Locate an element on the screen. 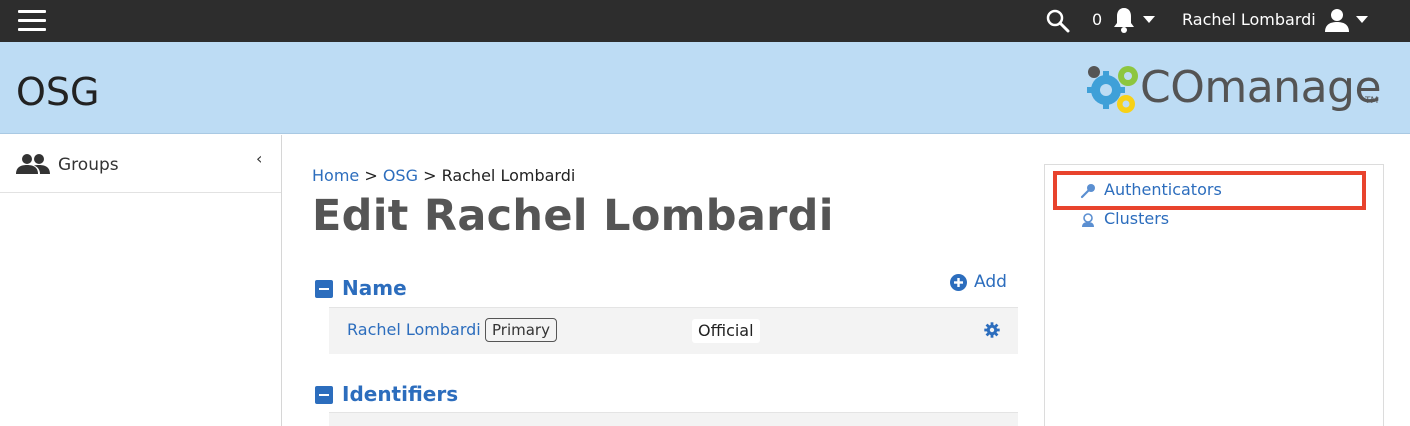  user-menu-name: Rachel Lombardi is located at coordinates (1249, 19).